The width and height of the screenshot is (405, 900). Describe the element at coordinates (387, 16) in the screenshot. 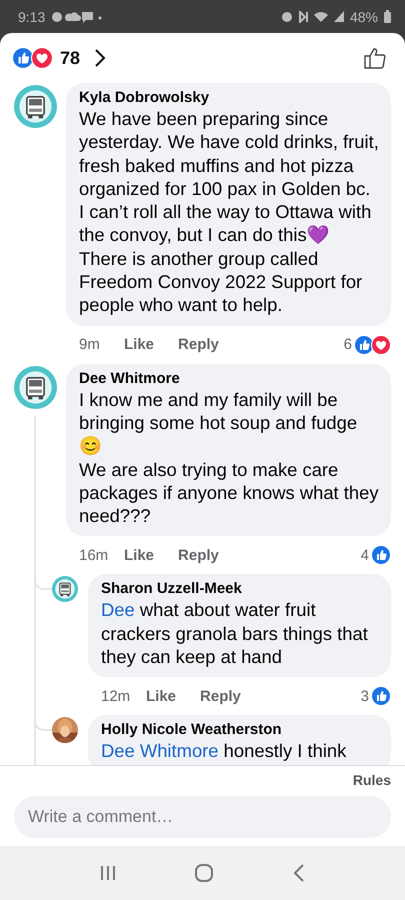

I see `battery-icon` at that location.